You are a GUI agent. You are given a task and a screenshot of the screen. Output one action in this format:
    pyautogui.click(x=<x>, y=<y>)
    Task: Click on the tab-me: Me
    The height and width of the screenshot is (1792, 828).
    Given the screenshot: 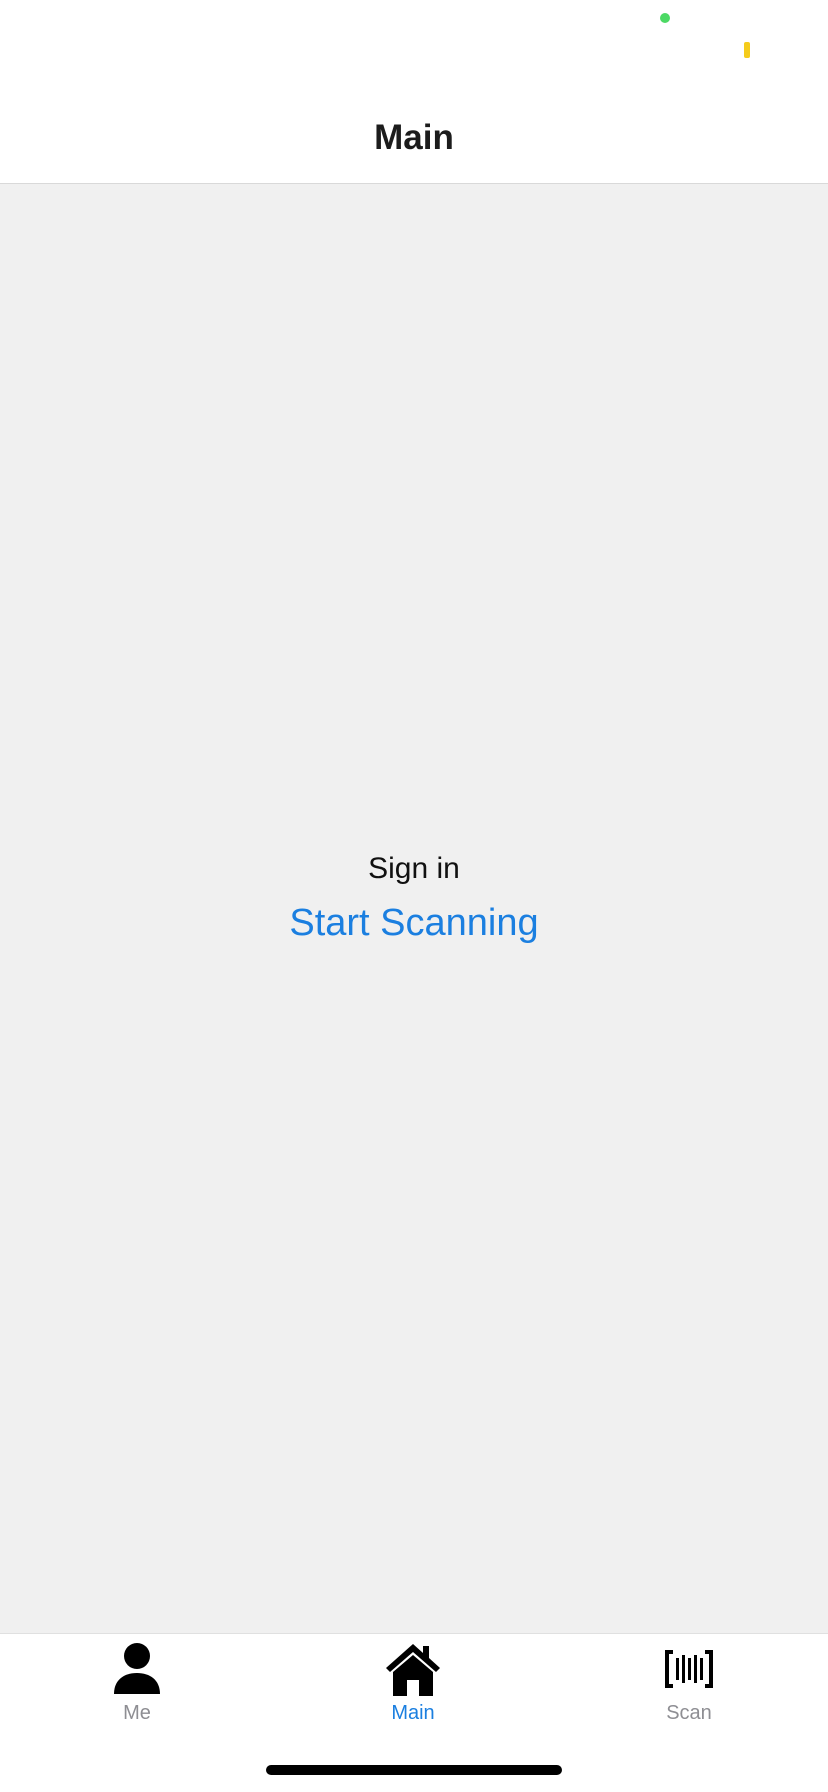 What is the action you would take?
    pyautogui.click(x=137, y=1692)
    